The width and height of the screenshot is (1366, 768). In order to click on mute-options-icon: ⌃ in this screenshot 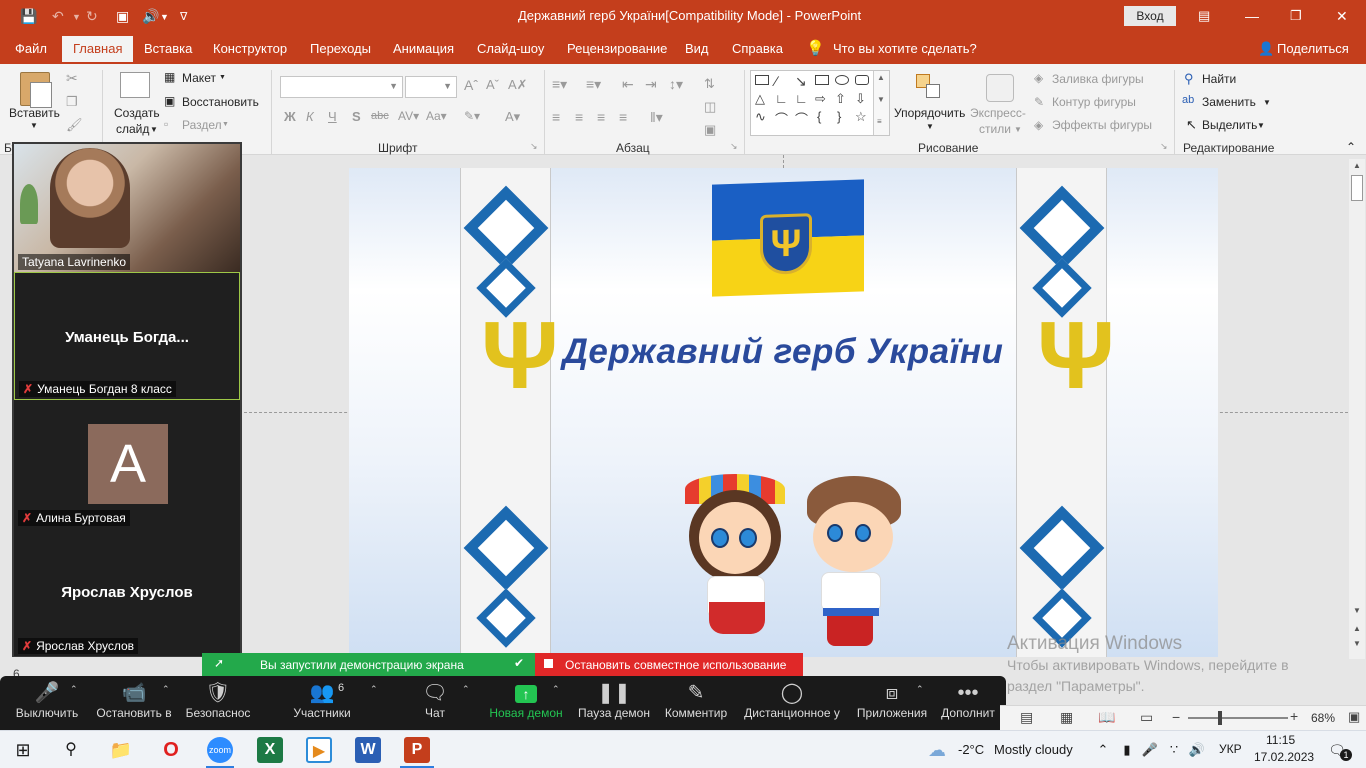, I will do `click(74, 689)`.